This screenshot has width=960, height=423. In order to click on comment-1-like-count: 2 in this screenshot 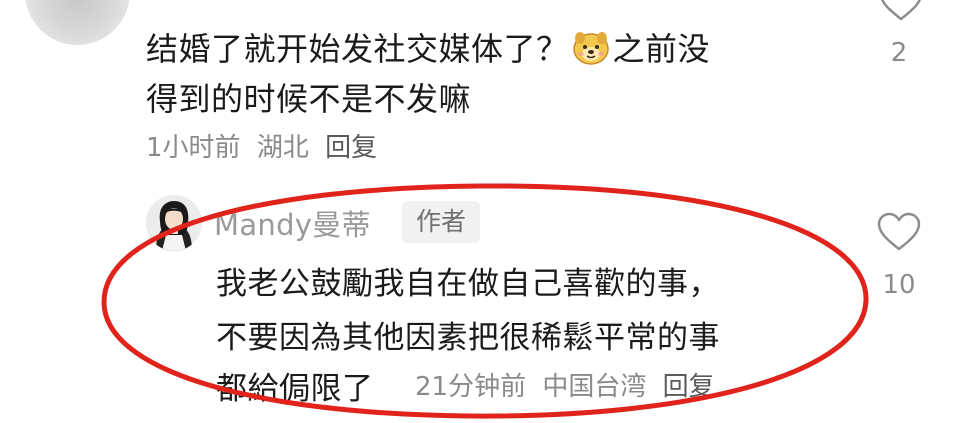, I will do `click(899, 53)`.